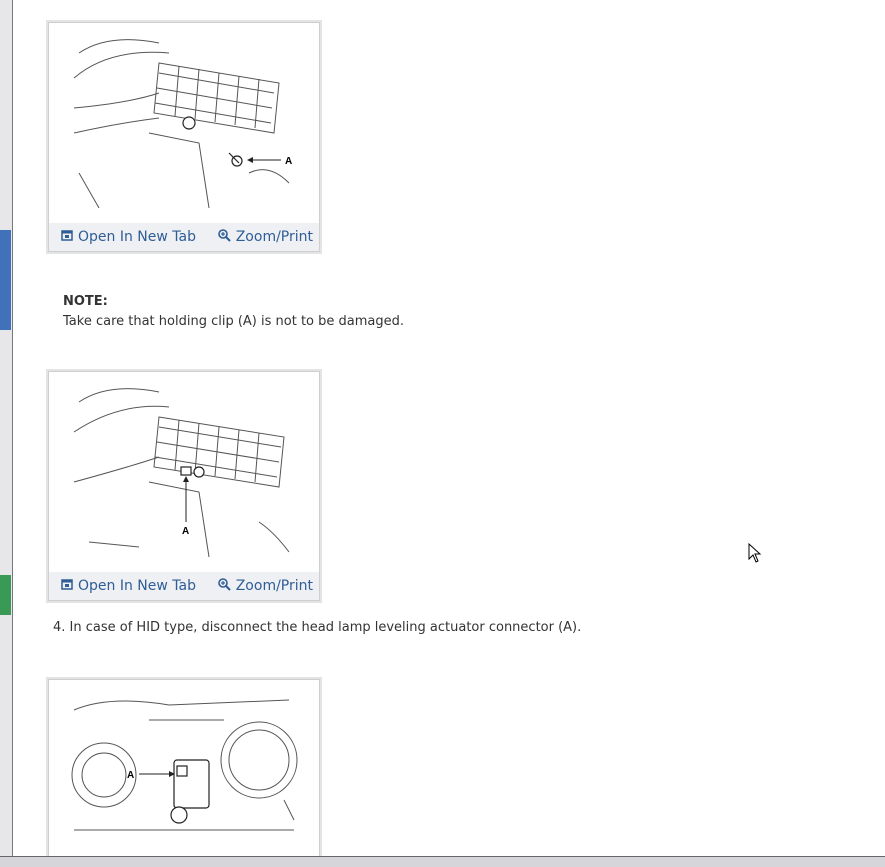  I want to click on figure-3: A, so click(184, 770).